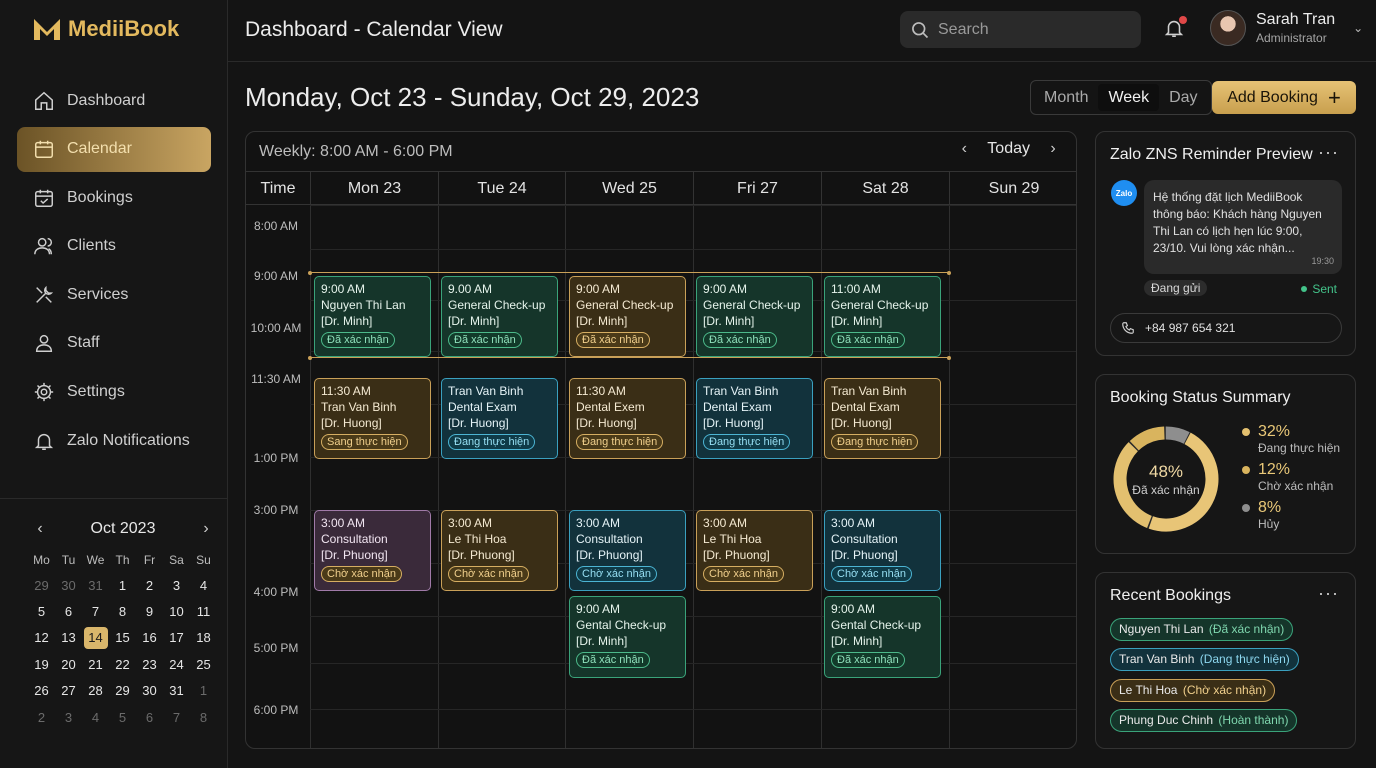 The image size is (1376, 768). What do you see at coordinates (114, 149) in the screenshot?
I see `sidebar-item-calendar: Calendar` at bounding box center [114, 149].